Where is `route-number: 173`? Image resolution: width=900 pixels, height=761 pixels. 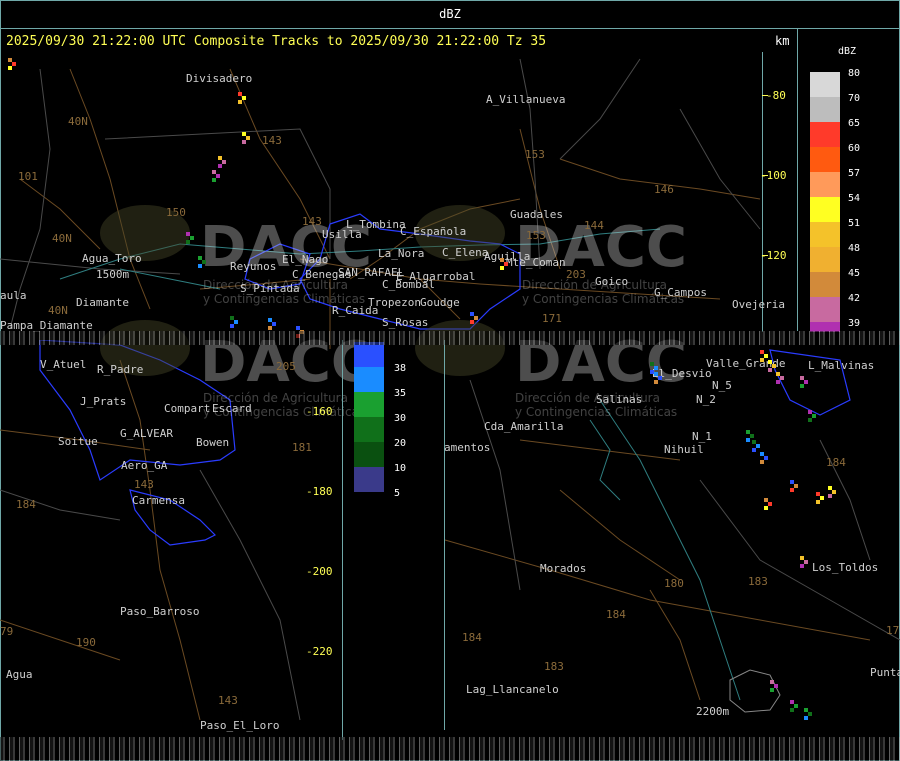
route-number: 173 is located at coordinates (893, 630).